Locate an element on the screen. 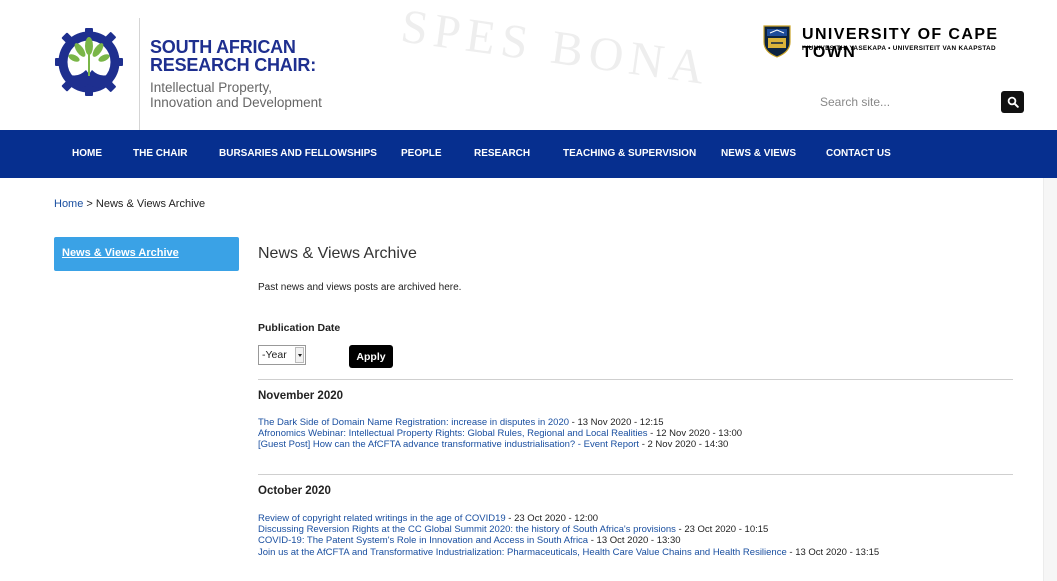 This screenshot has width=1057, height=581. nav-item-research: RESEARCH is located at coordinates (502, 154).